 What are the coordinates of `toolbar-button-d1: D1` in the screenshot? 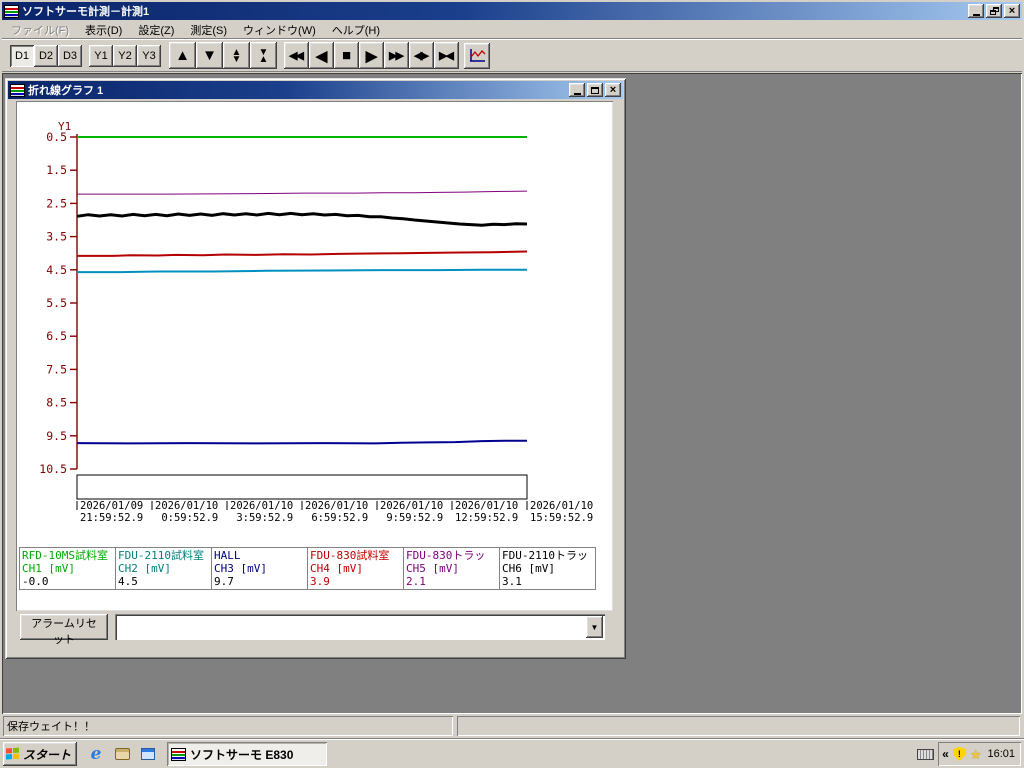 It's located at (22, 55).